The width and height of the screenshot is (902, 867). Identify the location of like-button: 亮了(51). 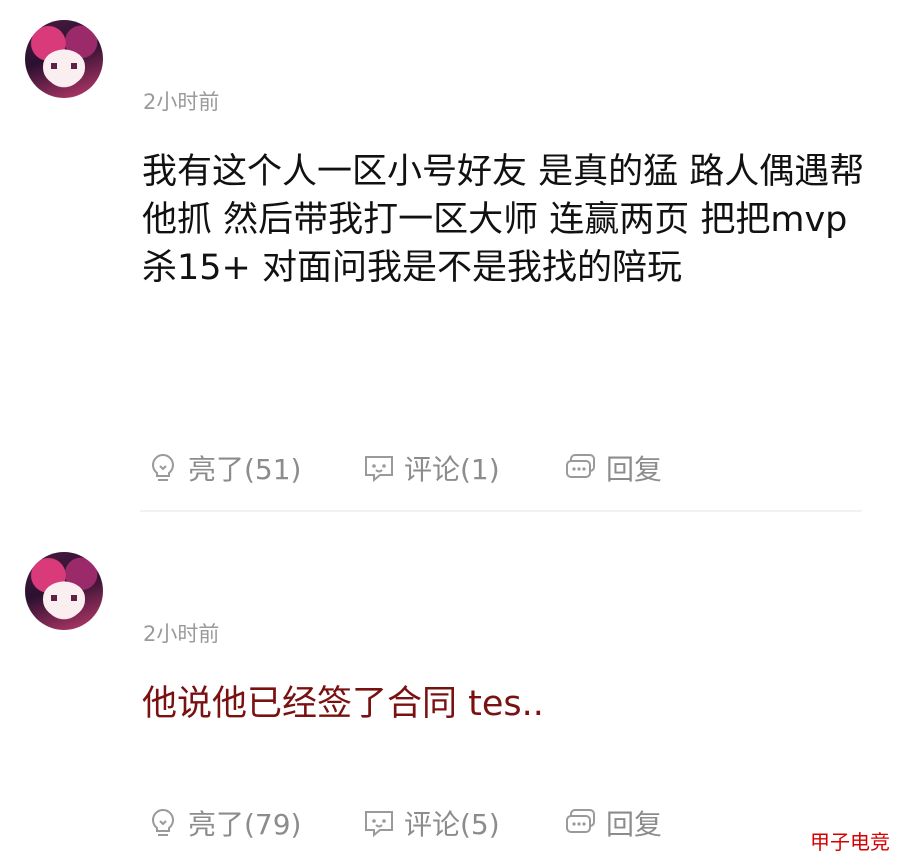
(223, 468).